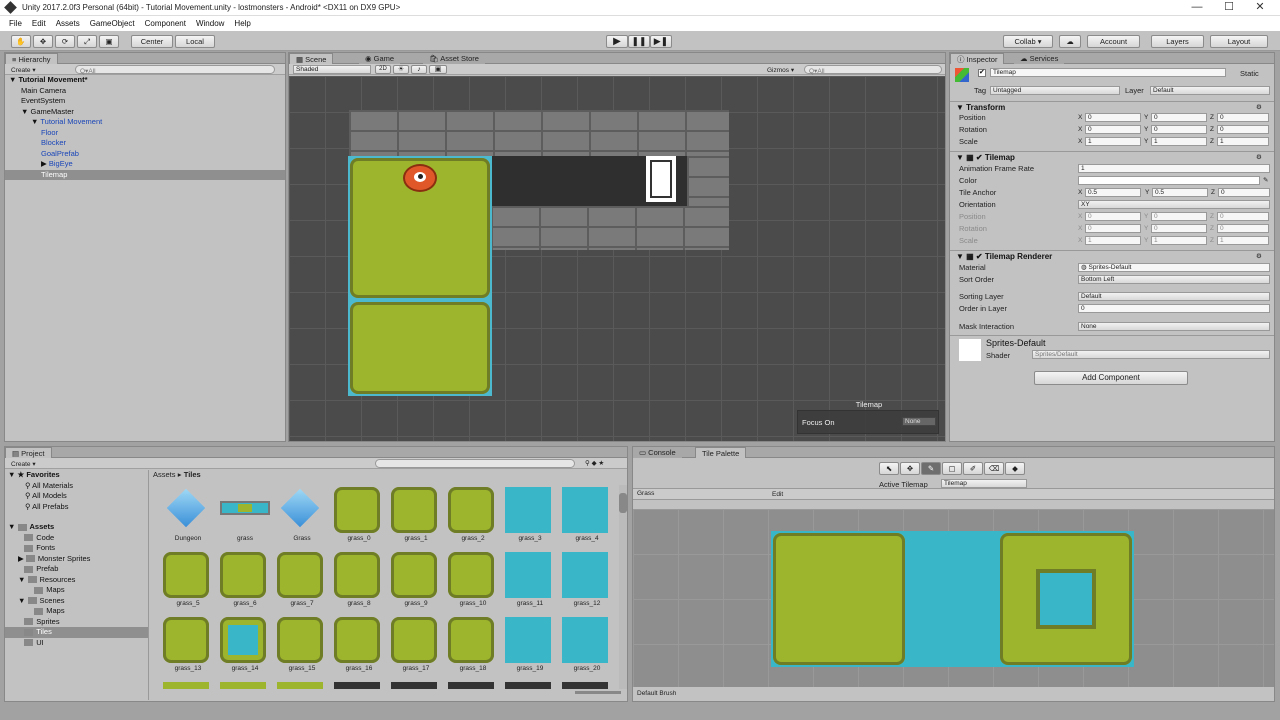 This screenshot has width=1280, height=720. What do you see at coordinates (145, 101) in the screenshot?
I see `hierarchy-item: EventSystem` at bounding box center [145, 101].